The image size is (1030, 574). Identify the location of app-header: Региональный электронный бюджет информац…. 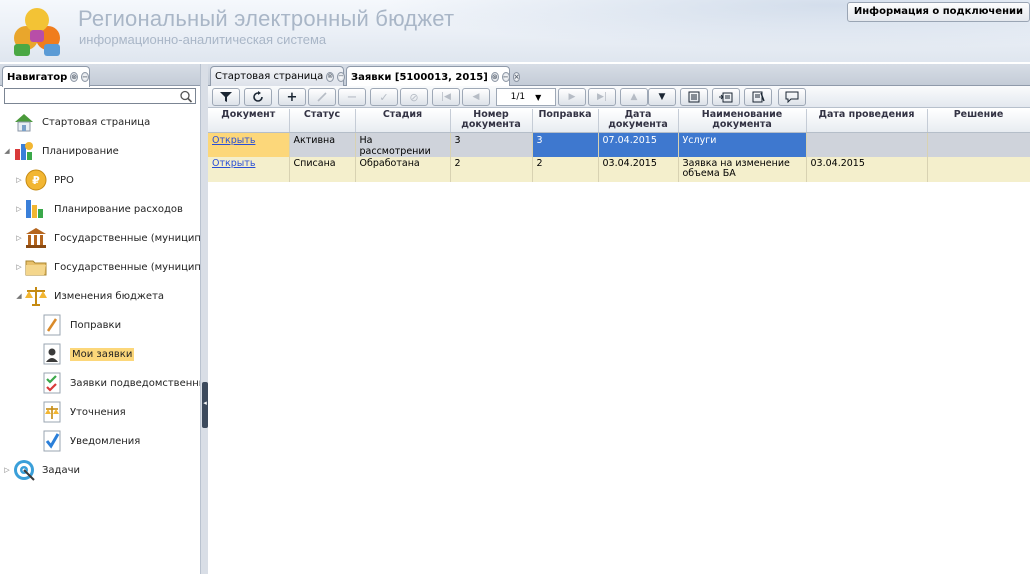
(515, 31).